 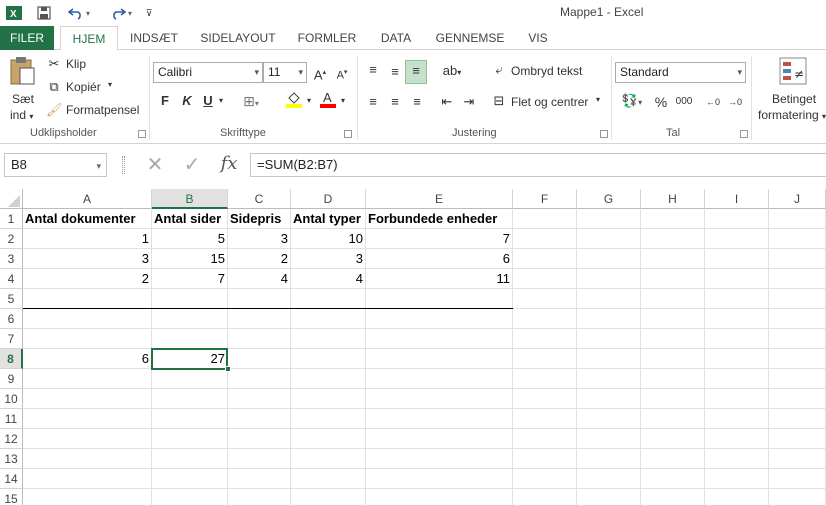 What do you see at coordinates (187, 101) in the screenshot?
I see `italic-button: K` at bounding box center [187, 101].